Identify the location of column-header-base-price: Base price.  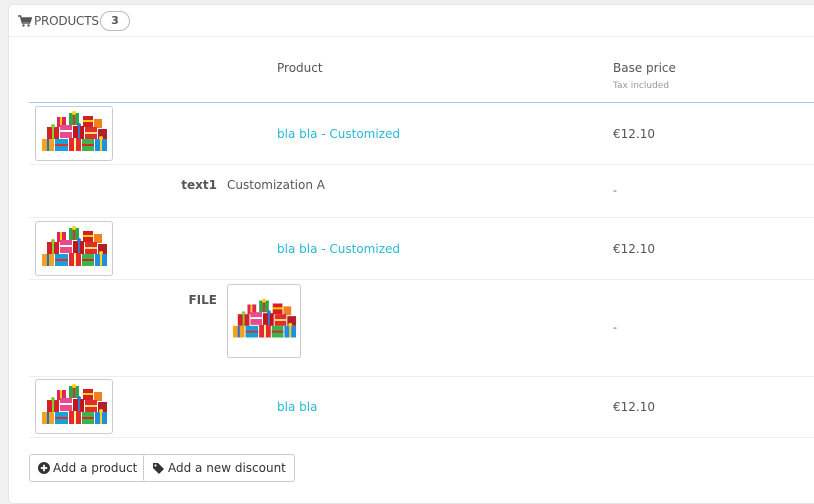
(644, 68).